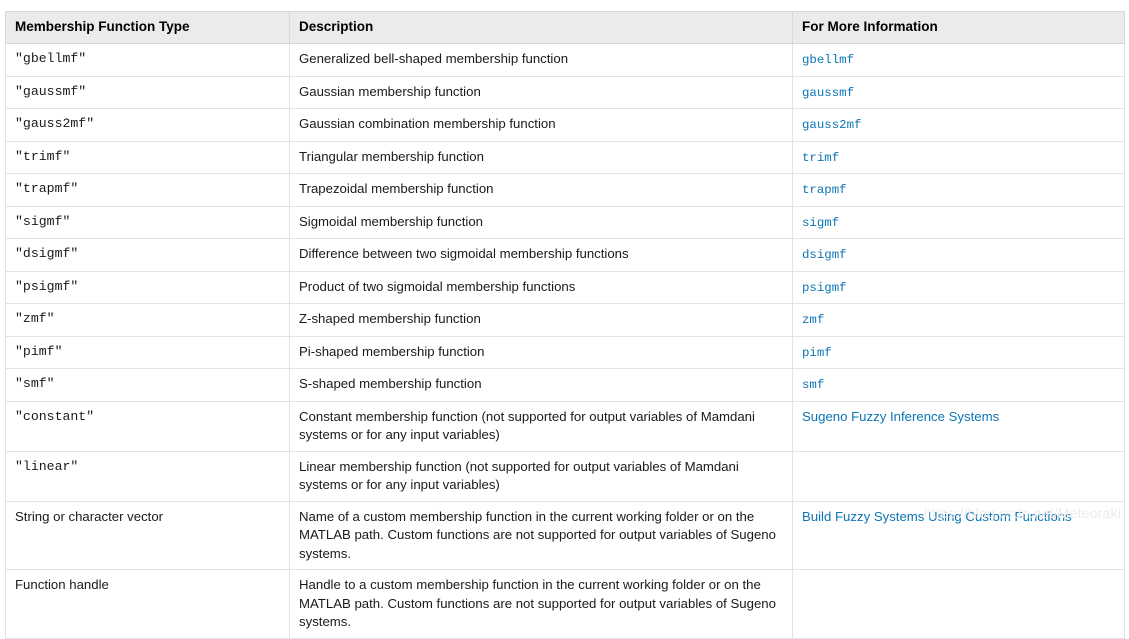  I want to click on cell-for-more-information: Sugeno Fuzzy Inference Systems, so click(958, 426).